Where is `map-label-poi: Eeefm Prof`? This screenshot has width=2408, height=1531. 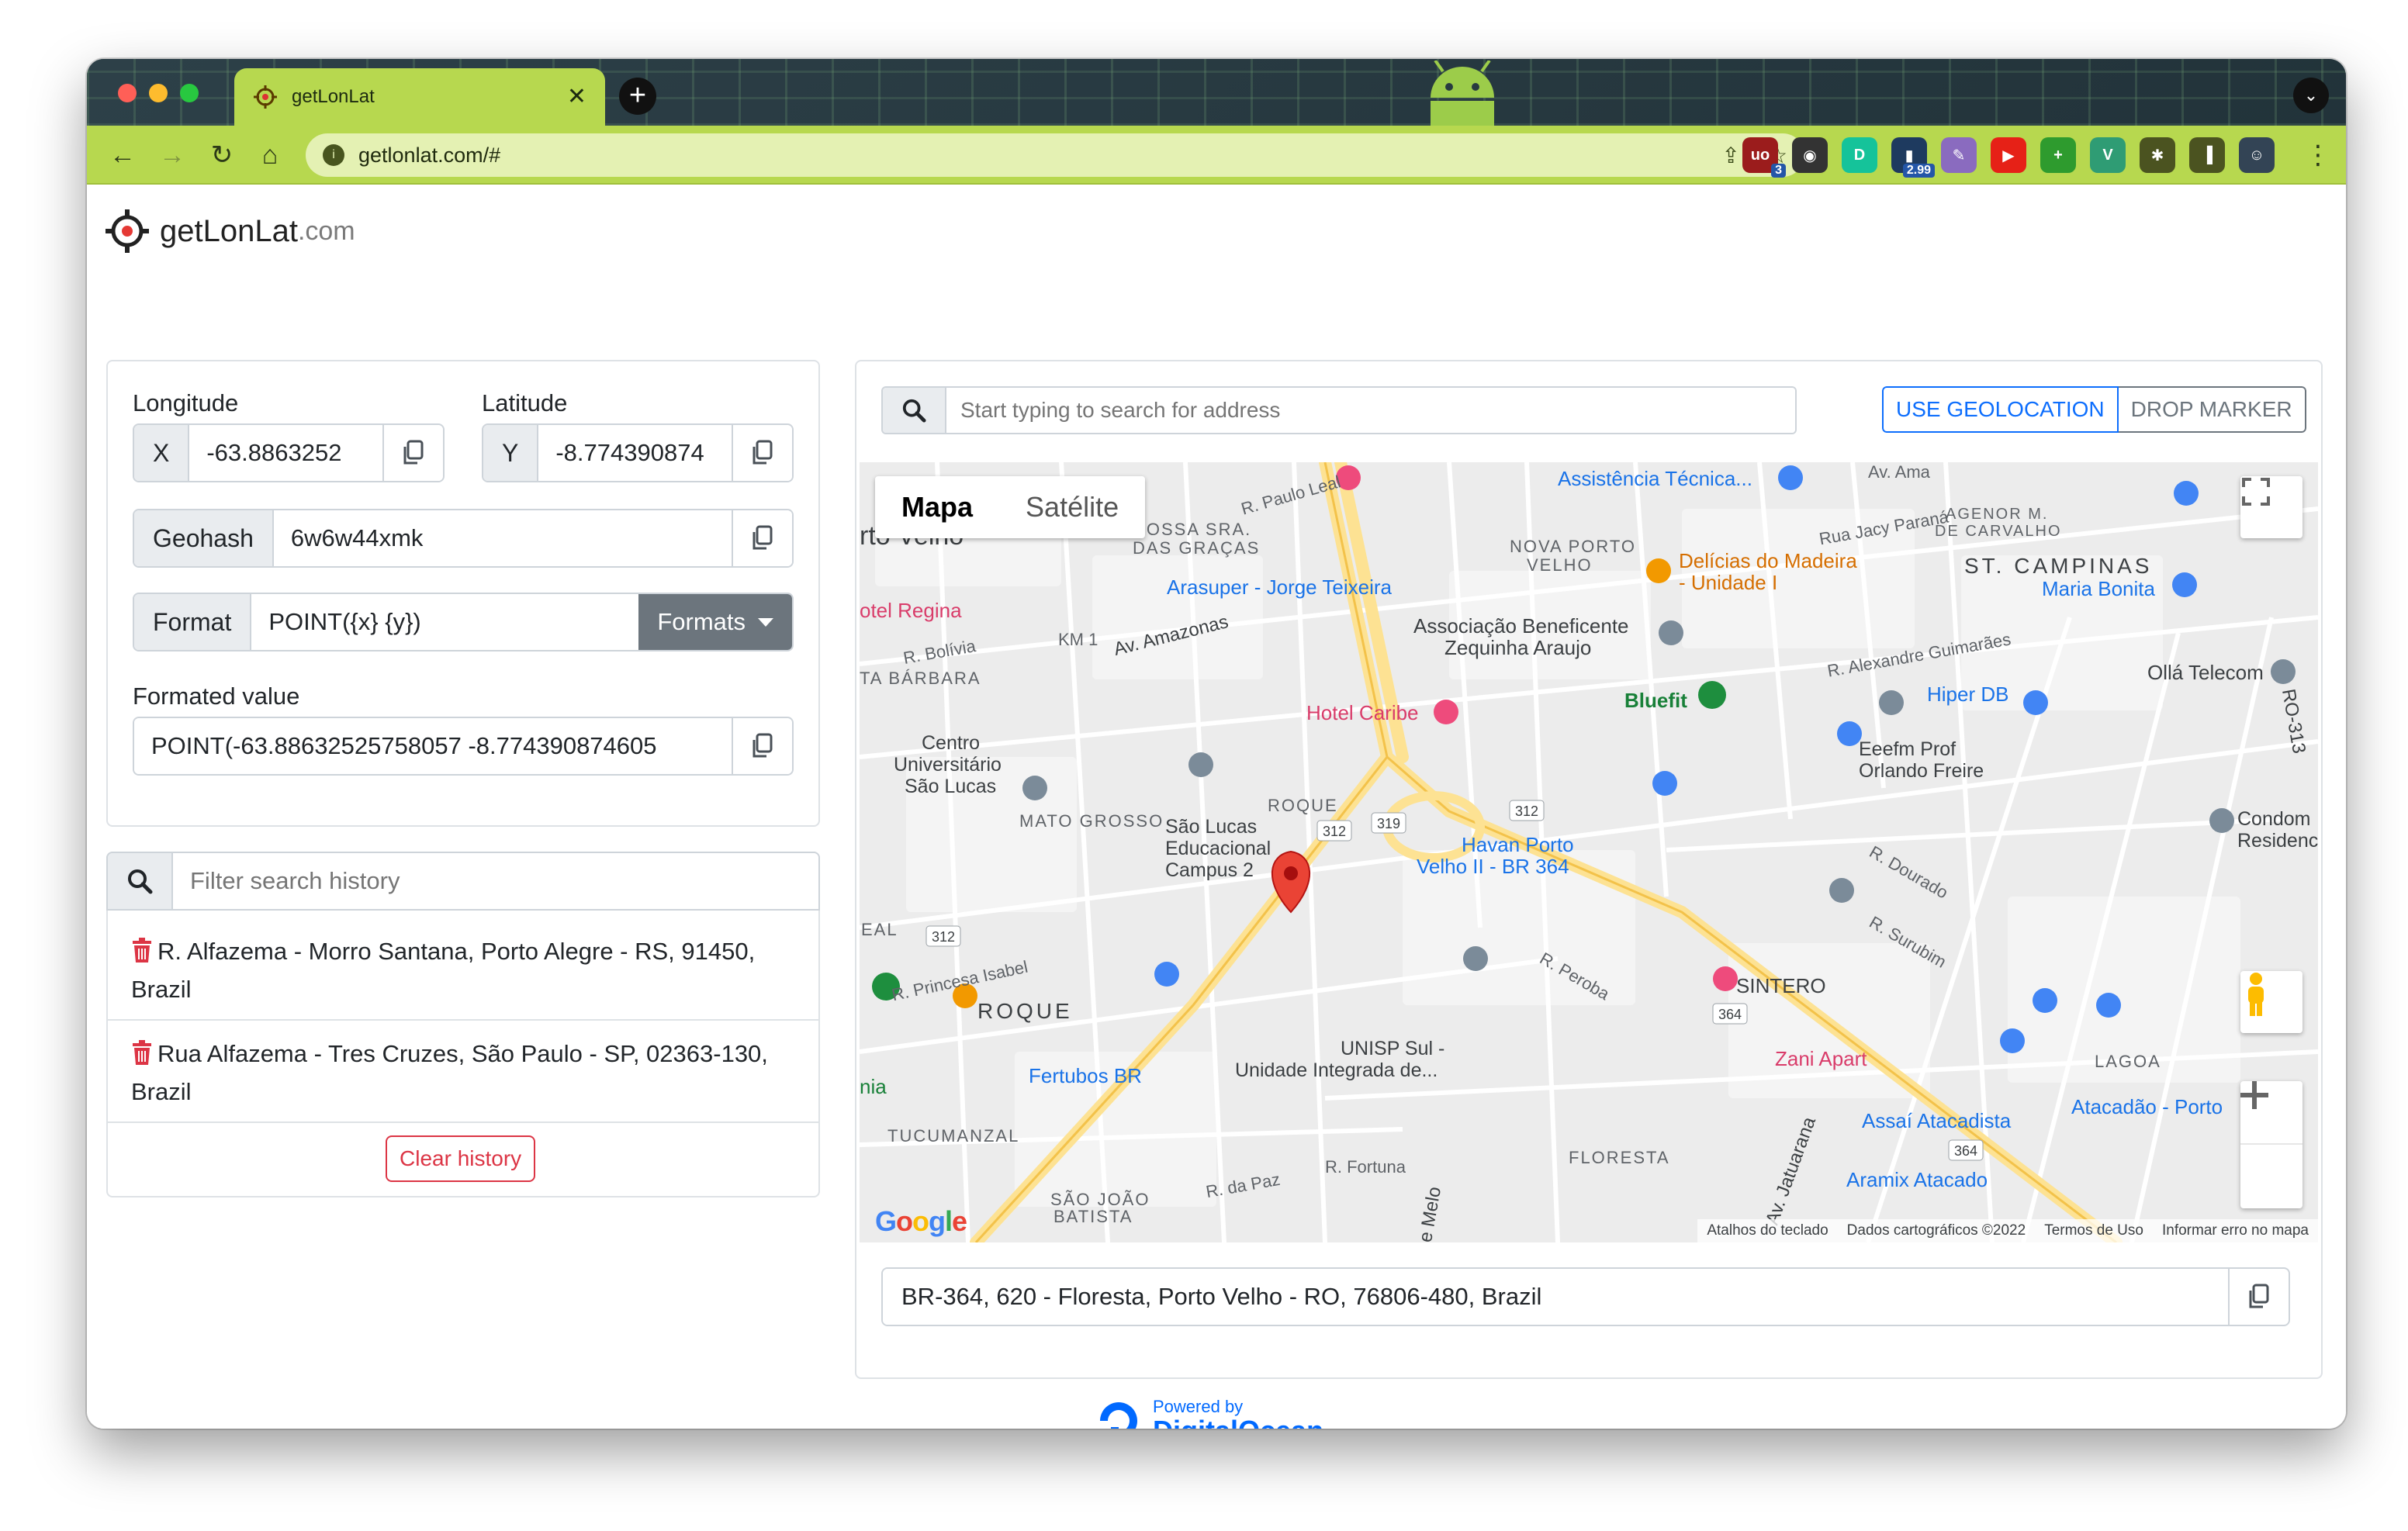
map-label-poi: Eeefm Prof is located at coordinates (1907, 749).